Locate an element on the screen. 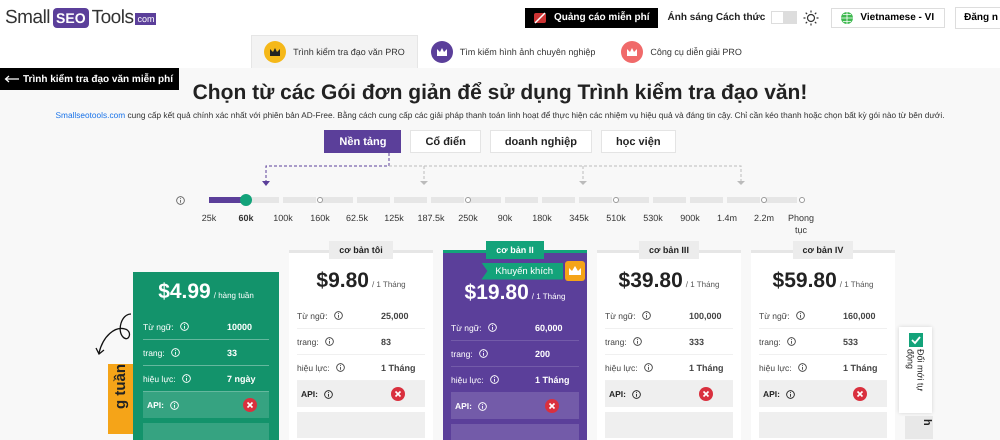 This screenshot has height=440, width=1000. feature-value: 33 is located at coordinates (232, 353).